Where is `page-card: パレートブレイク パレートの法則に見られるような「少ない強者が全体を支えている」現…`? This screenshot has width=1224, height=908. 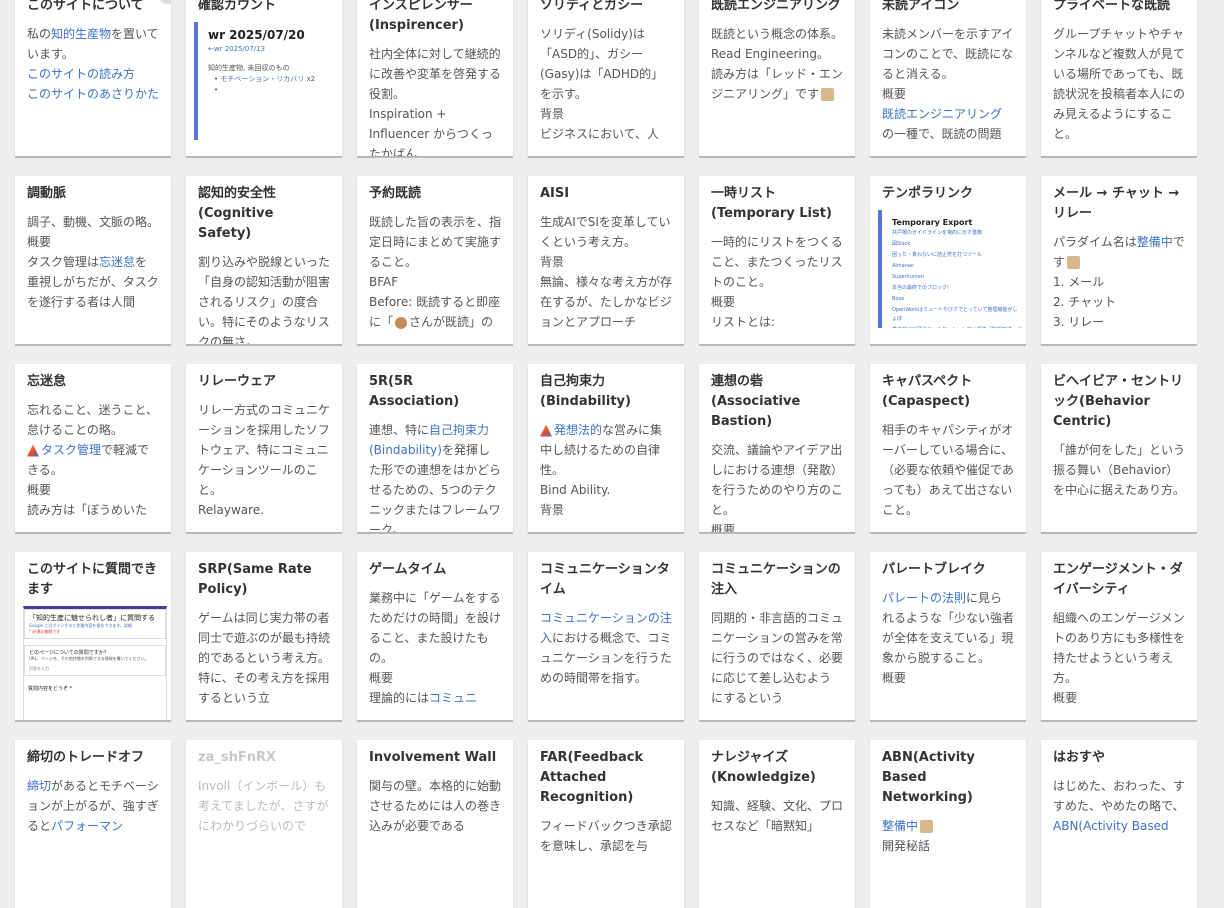
page-card: パレートブレイク パレートの法則に見られるような「少ない強者が全体を支えている」現… is located at coordinates (948, 636).